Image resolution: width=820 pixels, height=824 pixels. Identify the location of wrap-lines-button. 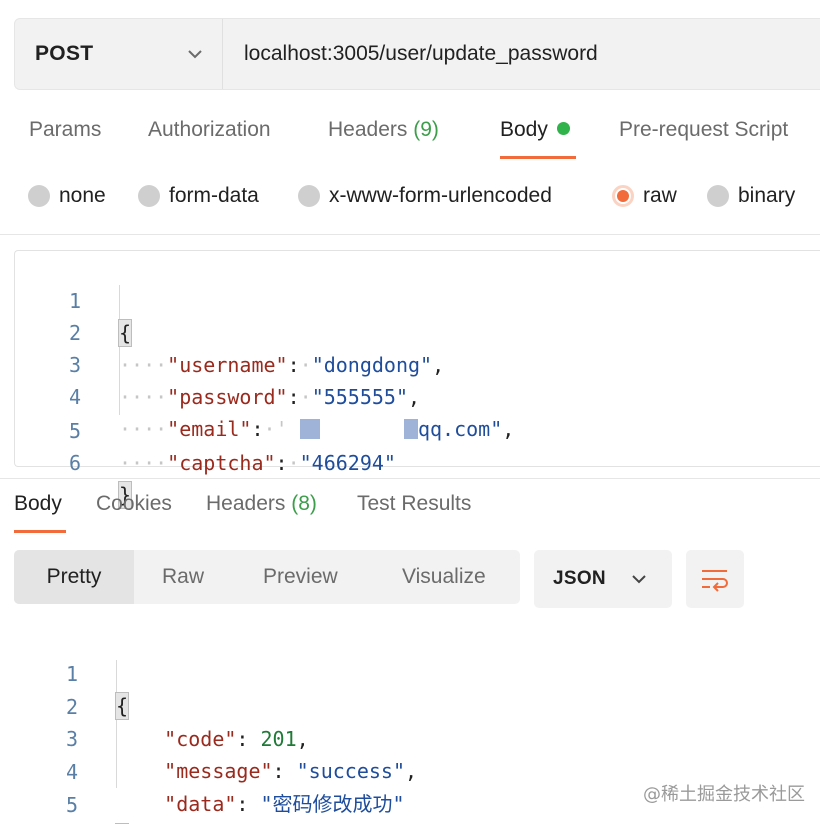
(715, 579).